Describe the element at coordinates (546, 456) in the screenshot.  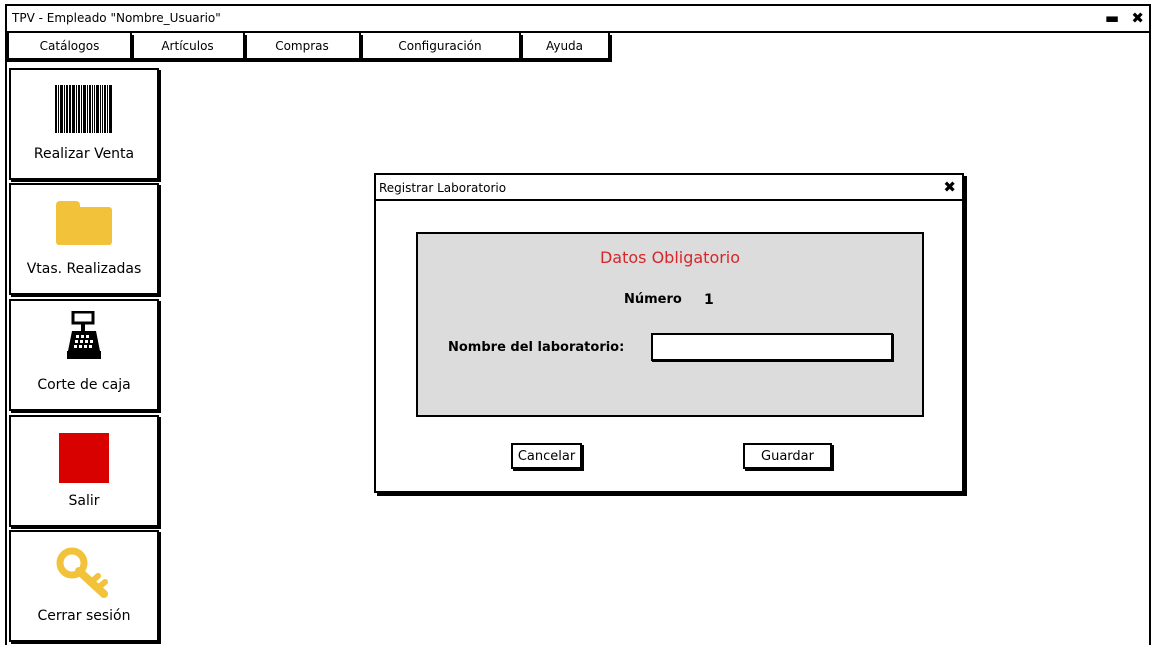
I see `cancel-button: Cancelar` at that location.